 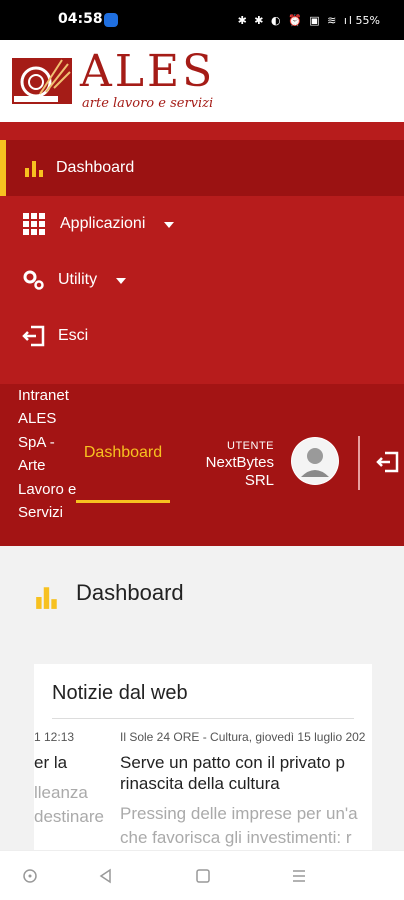 What do you see at coordinates (106, 876) in the screenshot?
I see `back-icon` at bounding box center [106, 876].